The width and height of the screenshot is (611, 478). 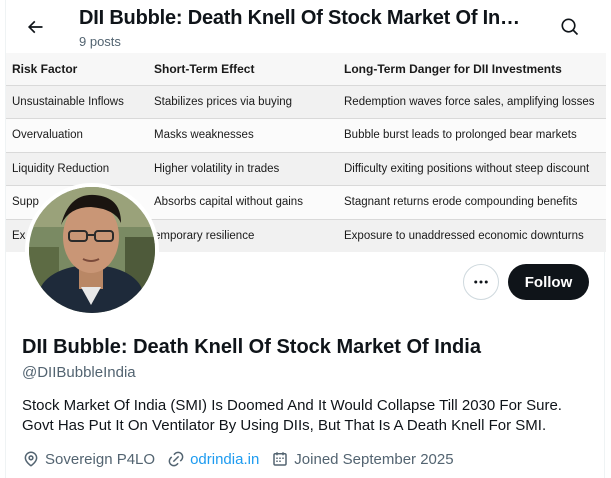 I want to click on banner-cell: Unsustainable Inflows, so click(x=77, y=102).